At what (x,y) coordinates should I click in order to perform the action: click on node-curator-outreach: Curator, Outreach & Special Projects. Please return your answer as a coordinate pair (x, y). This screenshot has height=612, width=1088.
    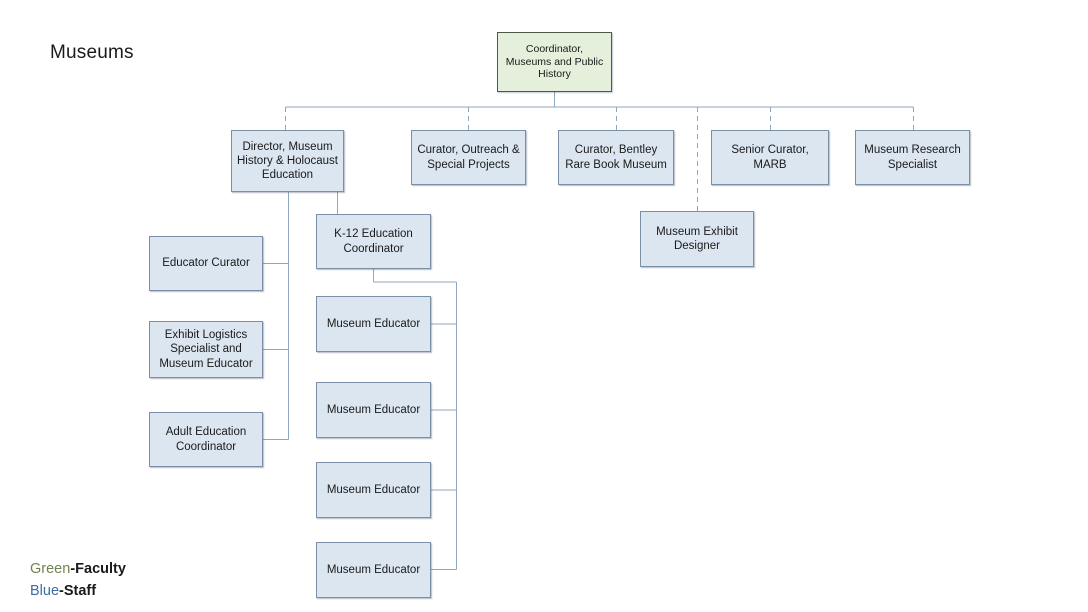
    Looking at the image, I should click on (468, 157).